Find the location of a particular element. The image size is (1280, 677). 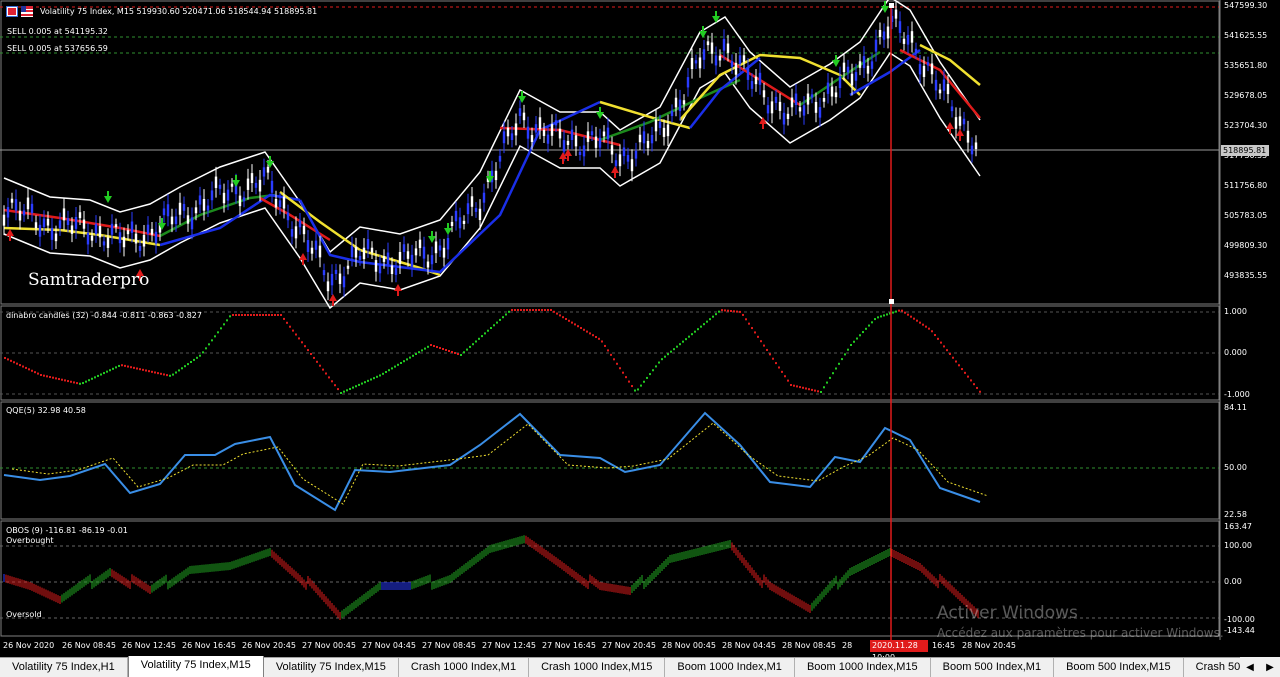

price-label: 493835.55 is located at coordinates (1246, 275).